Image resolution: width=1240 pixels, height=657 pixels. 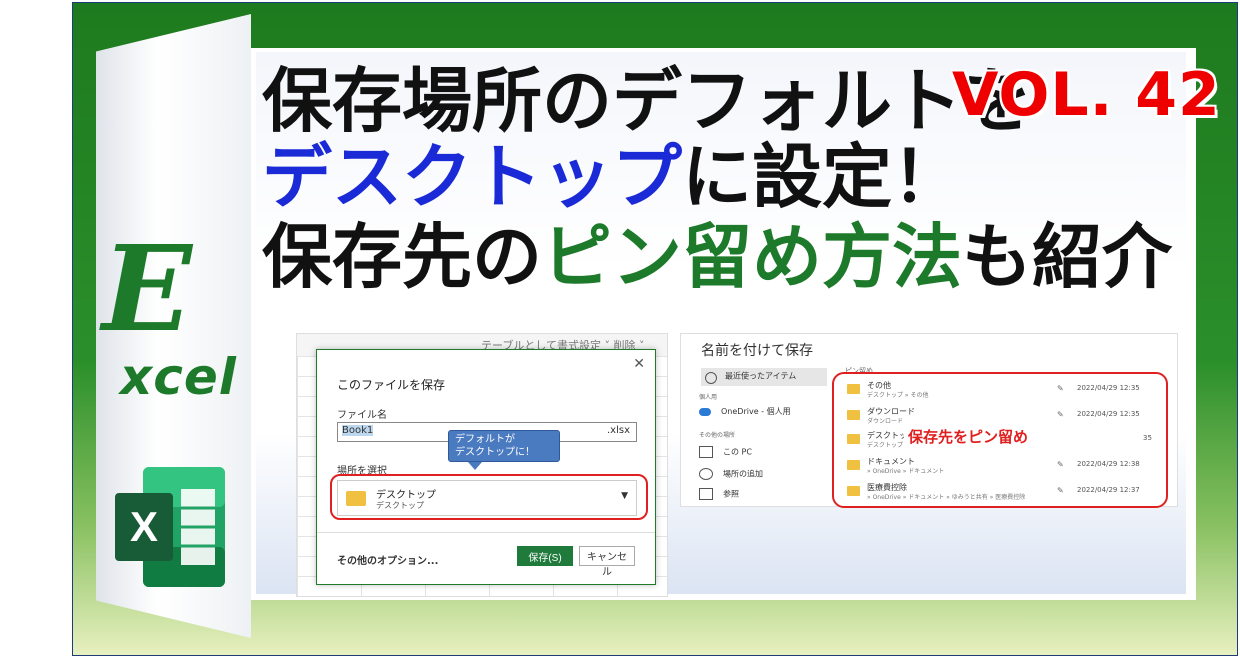 What do you see at coordinates (178, 377) in the screenshot?
I see `cover-word: xcel` at bounding box center [178, 377].